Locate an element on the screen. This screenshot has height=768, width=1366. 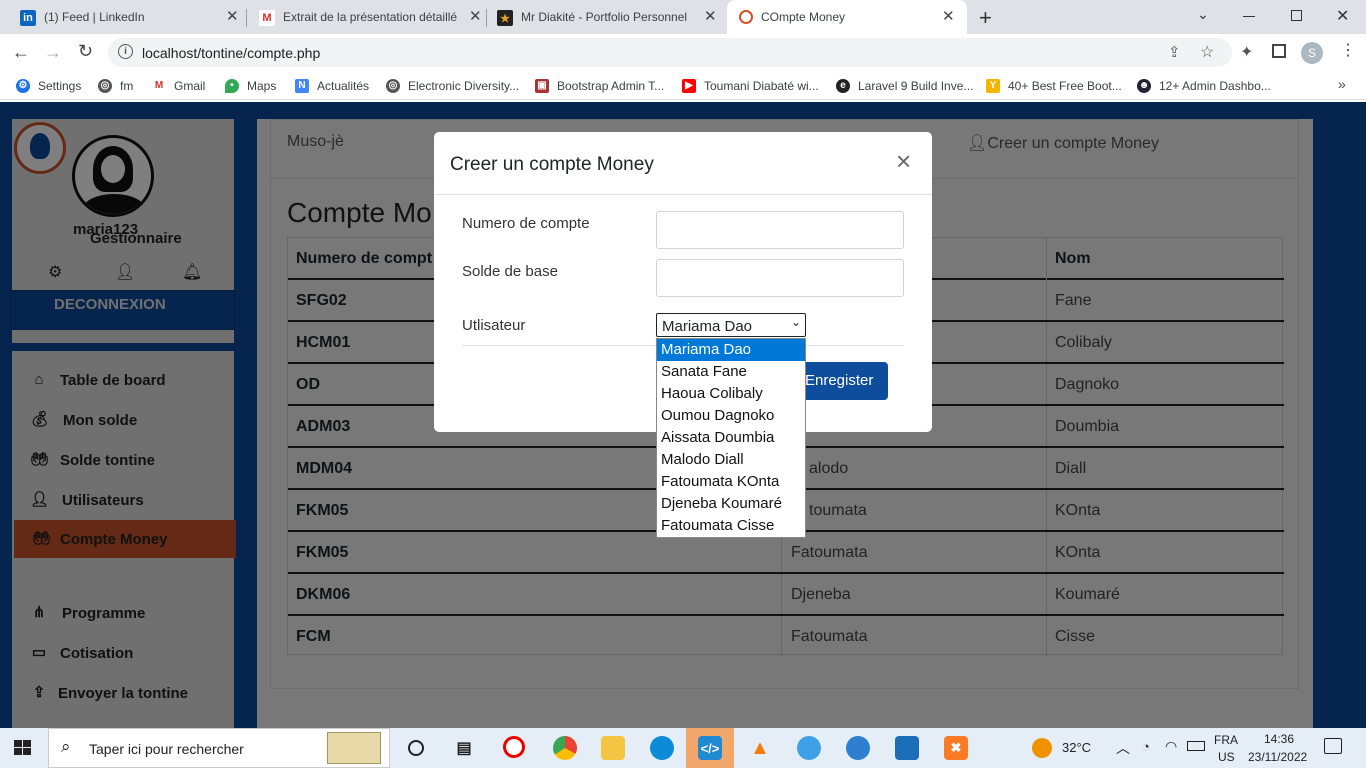
select-option: Mariama Dao is located at coordinates (731, 350).